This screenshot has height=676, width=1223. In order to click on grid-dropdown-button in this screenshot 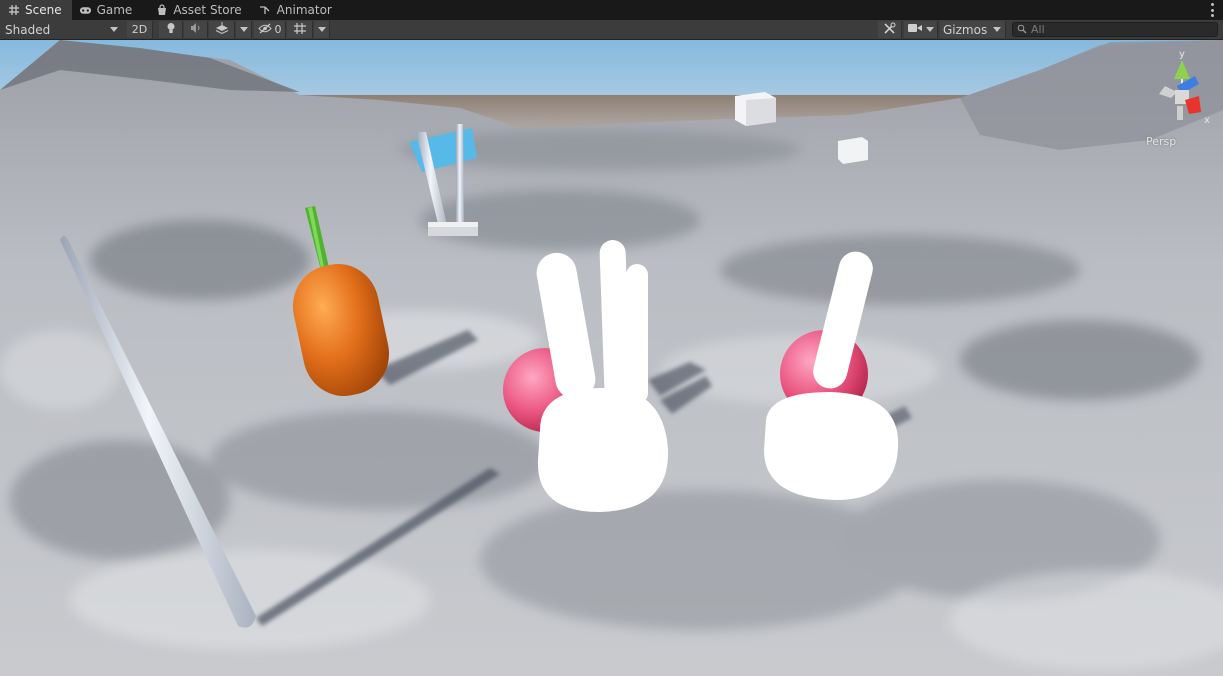, I will do `click(322, 29)`.